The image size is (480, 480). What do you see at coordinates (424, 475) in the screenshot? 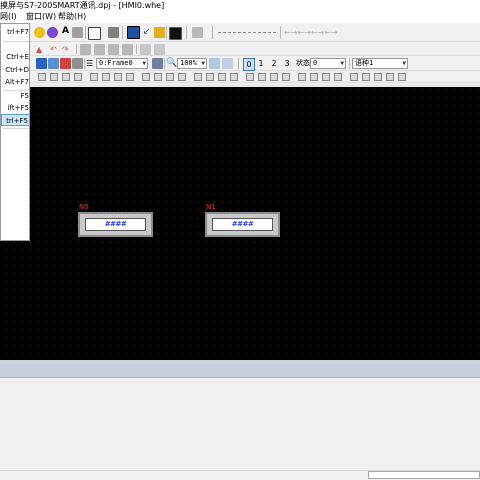
I see `status-field` at bounding box center [424, 475].